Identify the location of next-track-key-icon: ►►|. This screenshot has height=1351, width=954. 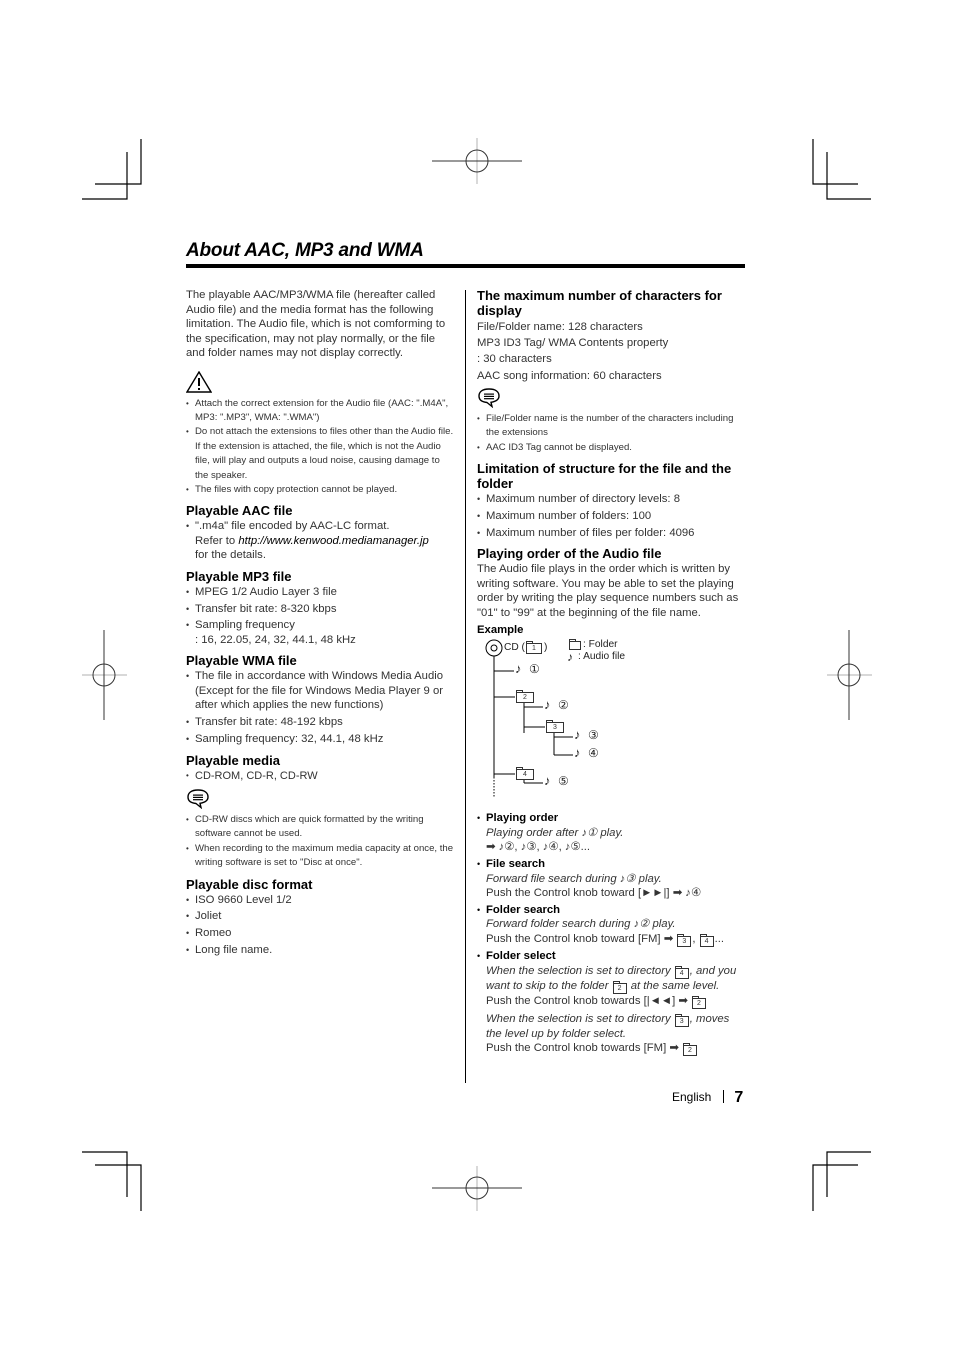
(654, 893).